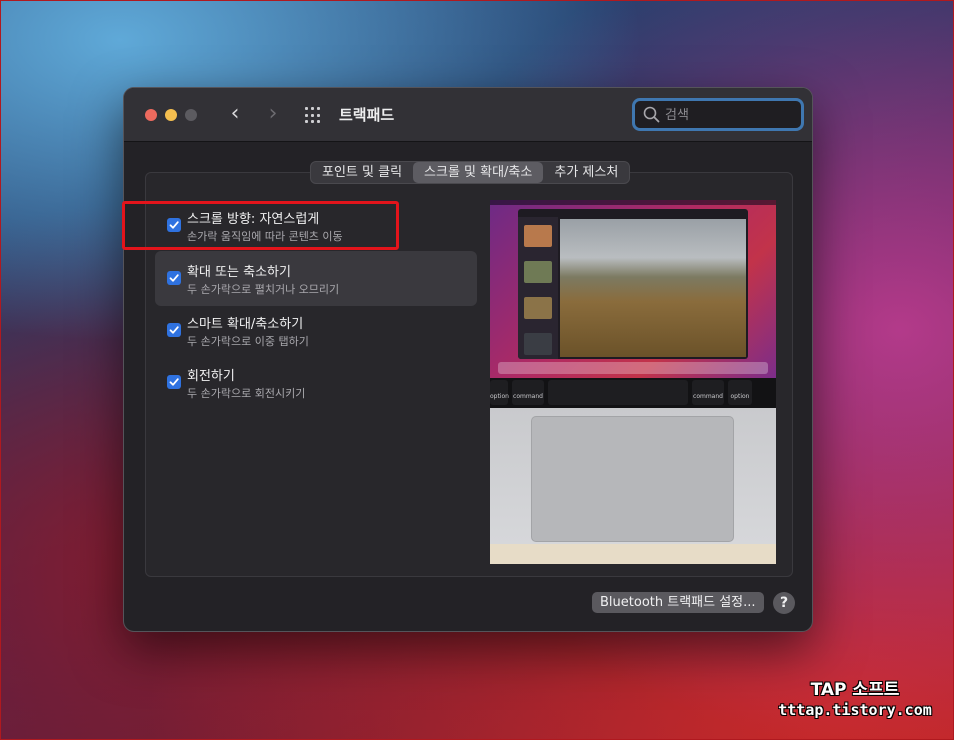 The height and width of the screenshot is (740, 954). What do you see at coordinates (855, 690) in the screenshot?
I see `watermark-title: TAP 소프트` at bounding box center [855, 690].